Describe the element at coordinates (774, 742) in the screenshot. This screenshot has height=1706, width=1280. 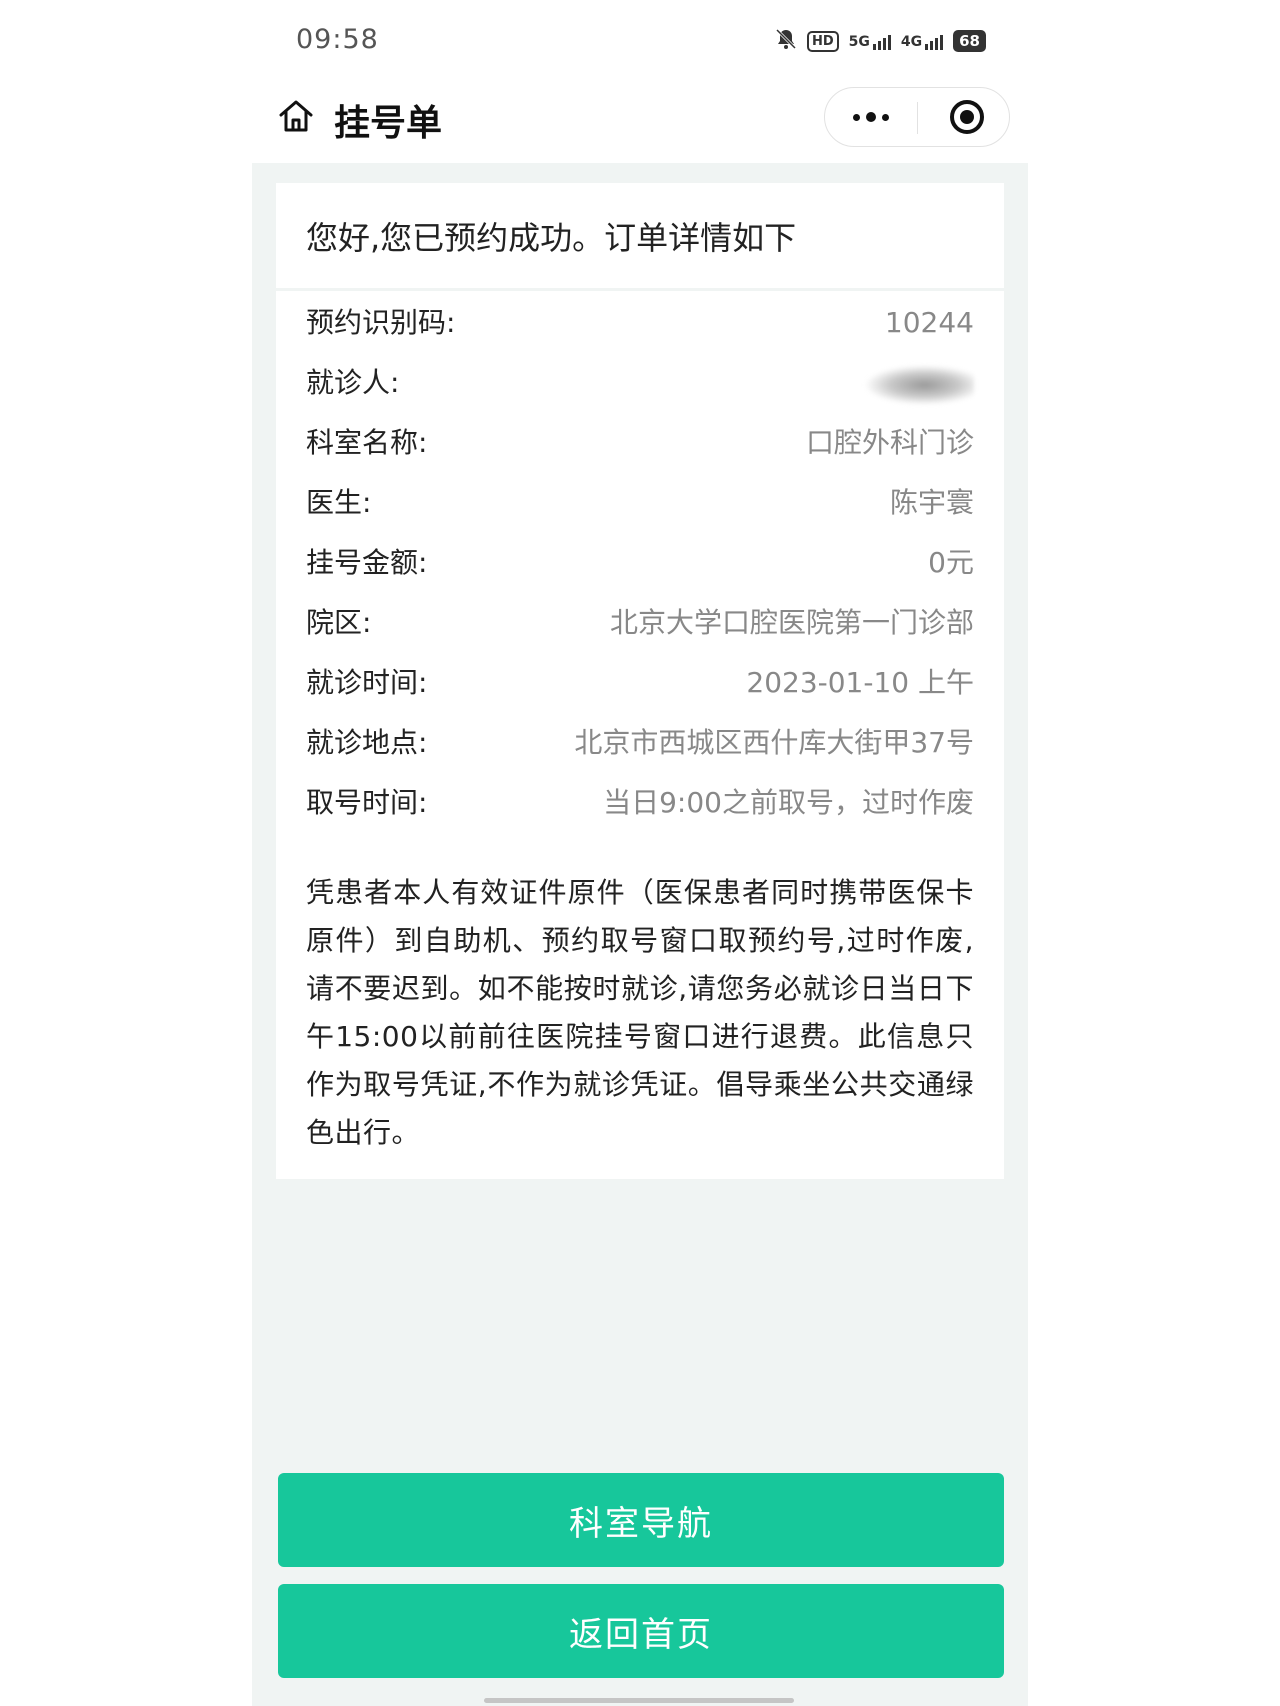
I see `row-value: 北京市西城区西什库大街甲37号` at that location.